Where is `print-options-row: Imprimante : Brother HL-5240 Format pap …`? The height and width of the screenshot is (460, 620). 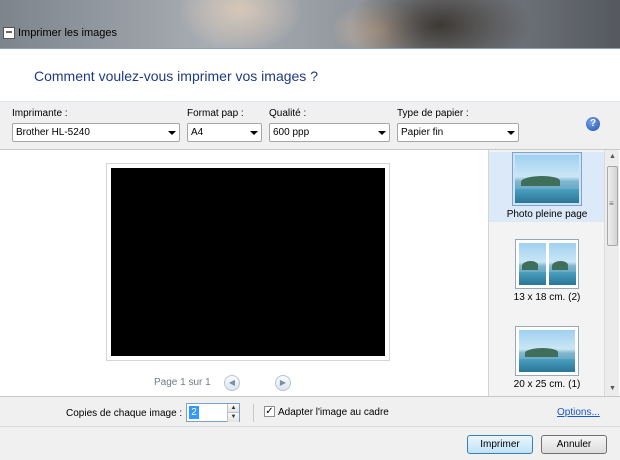 print-options-row: Imprimante : Brother HL-5240 Format pap … is located at coordinates (310, 127).